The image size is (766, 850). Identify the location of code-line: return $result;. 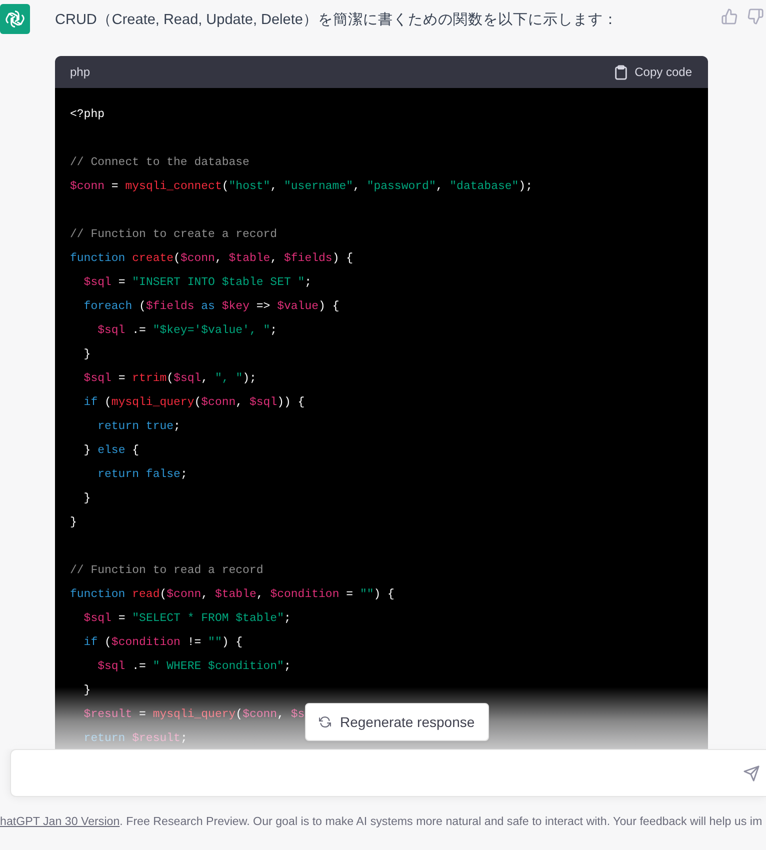
(135, 739).